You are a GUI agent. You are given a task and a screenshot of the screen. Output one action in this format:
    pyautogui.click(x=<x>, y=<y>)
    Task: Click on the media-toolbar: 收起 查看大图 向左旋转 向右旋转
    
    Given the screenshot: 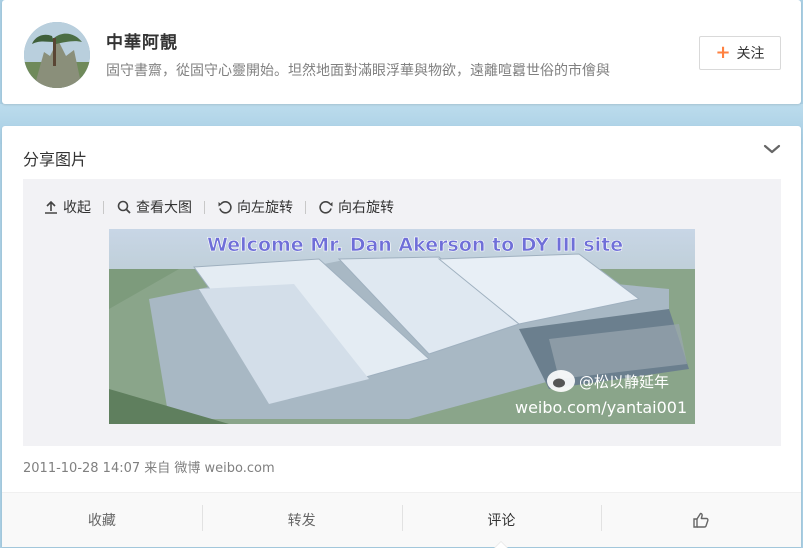 What is the action you would take?
    pyautogui.click(x=218, y=207)
    